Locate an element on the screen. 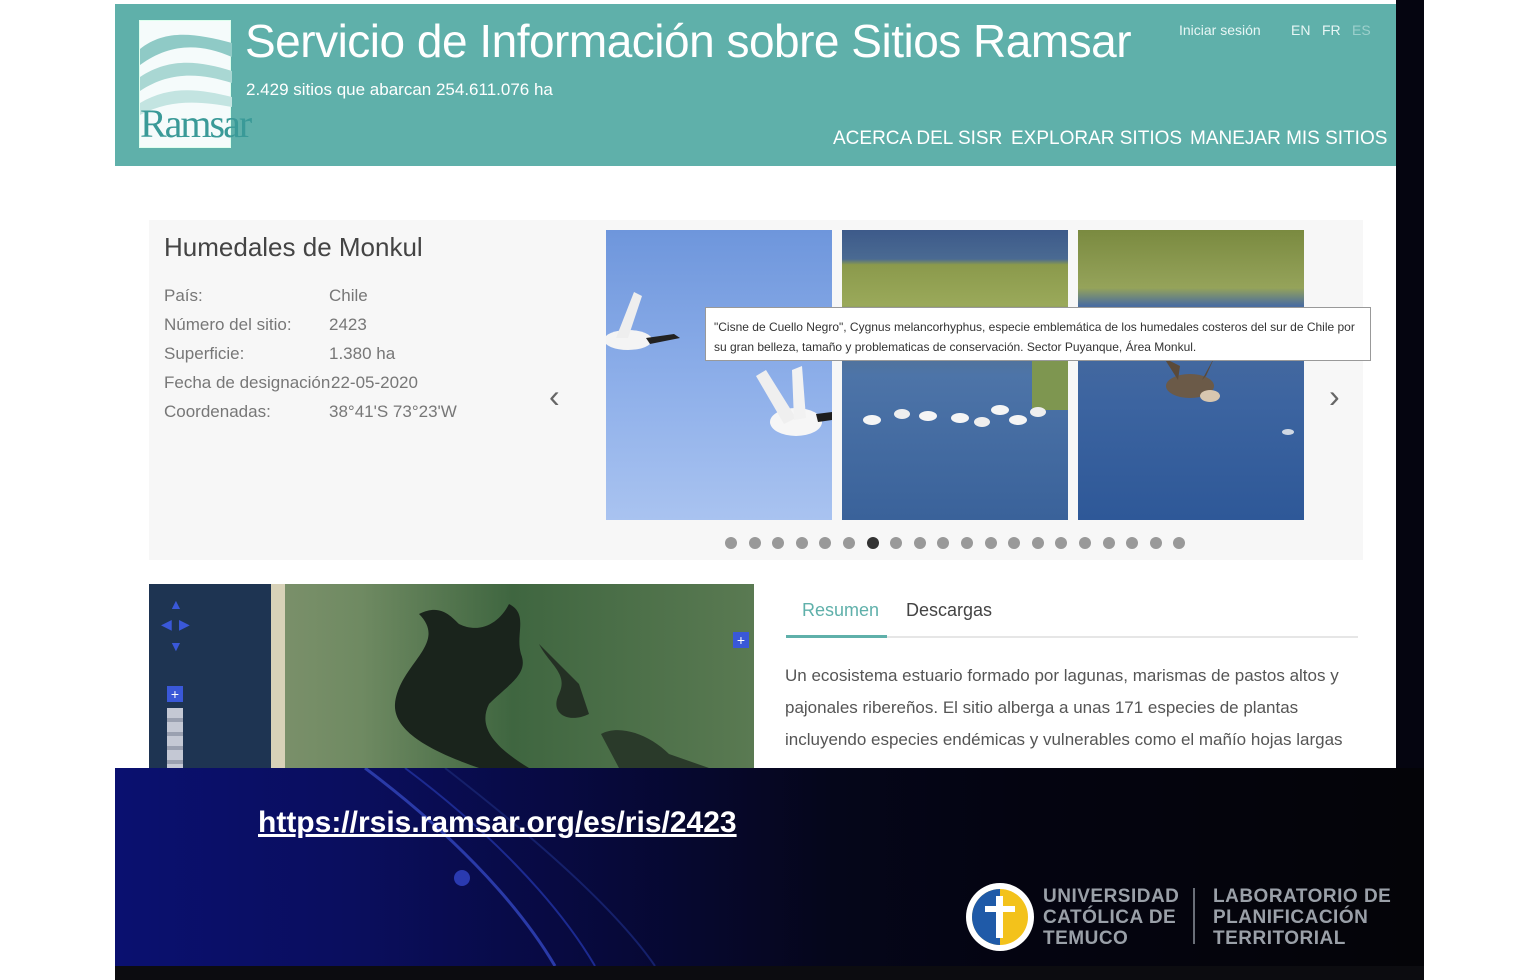  map-zoom-in-icon: + is located at coordinates (175, 694).